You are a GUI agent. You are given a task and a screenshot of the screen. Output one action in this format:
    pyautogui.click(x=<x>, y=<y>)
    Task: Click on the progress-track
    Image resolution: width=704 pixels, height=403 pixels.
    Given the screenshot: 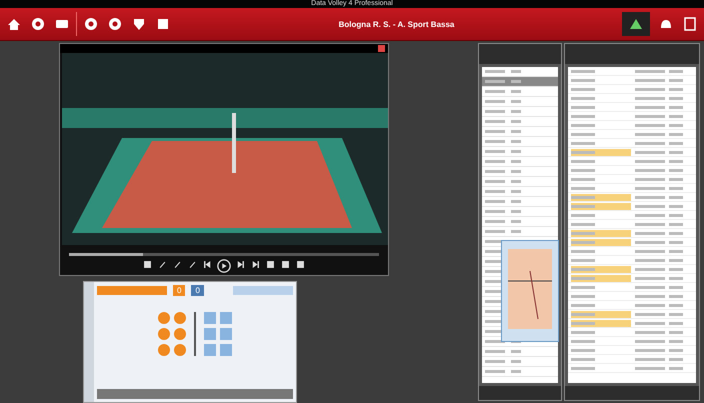 What is the action you would take?
    pyautogui.click(x=224, y=254)
    